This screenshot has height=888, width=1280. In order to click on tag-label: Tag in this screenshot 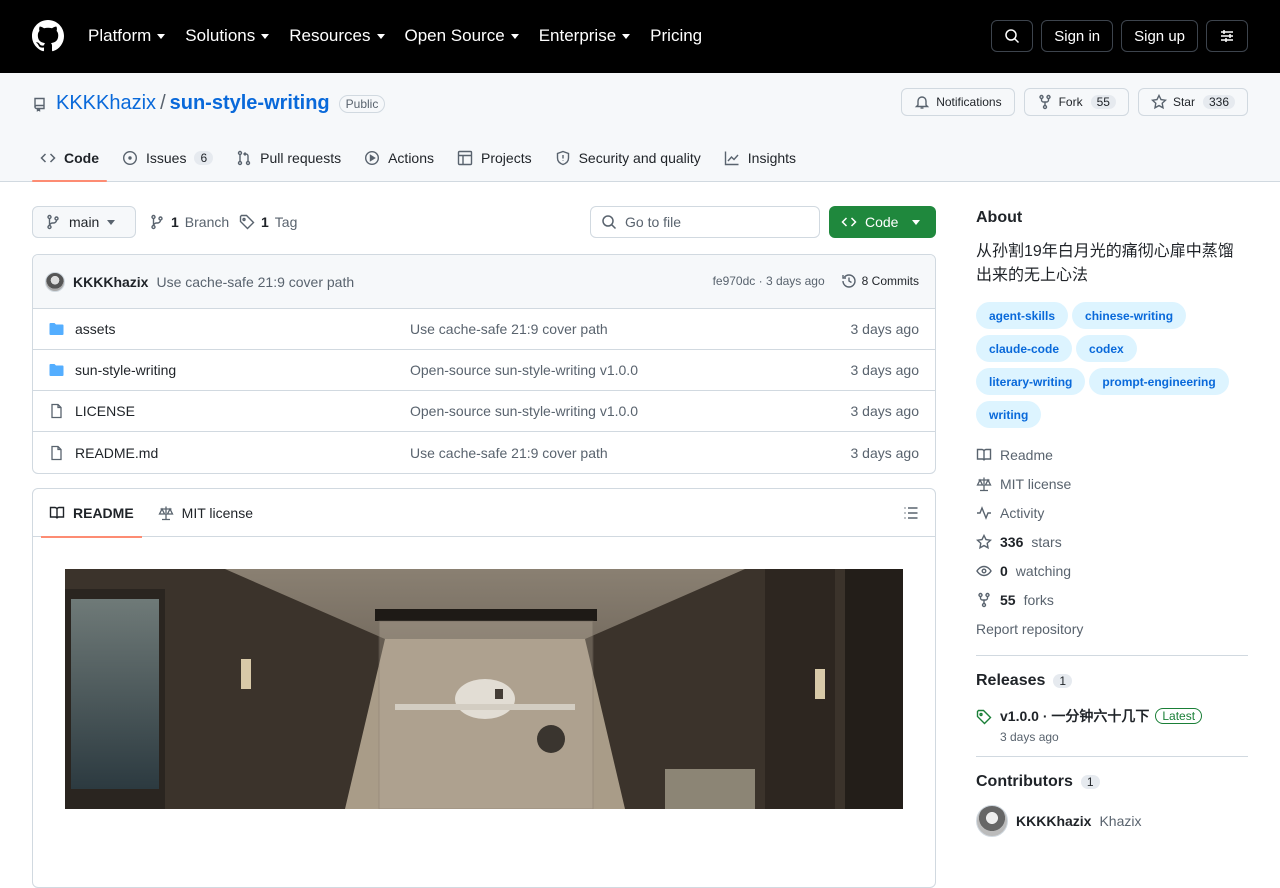, I will do `click(286, 222)`.